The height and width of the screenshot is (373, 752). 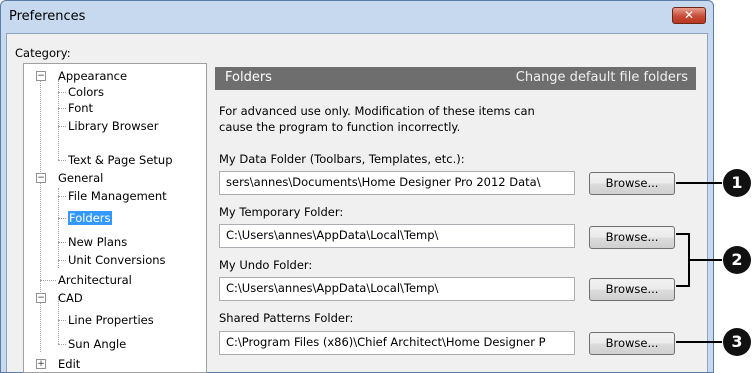 I want to click on tree-item-architectural: Architectural, so click(x=95, y=280).